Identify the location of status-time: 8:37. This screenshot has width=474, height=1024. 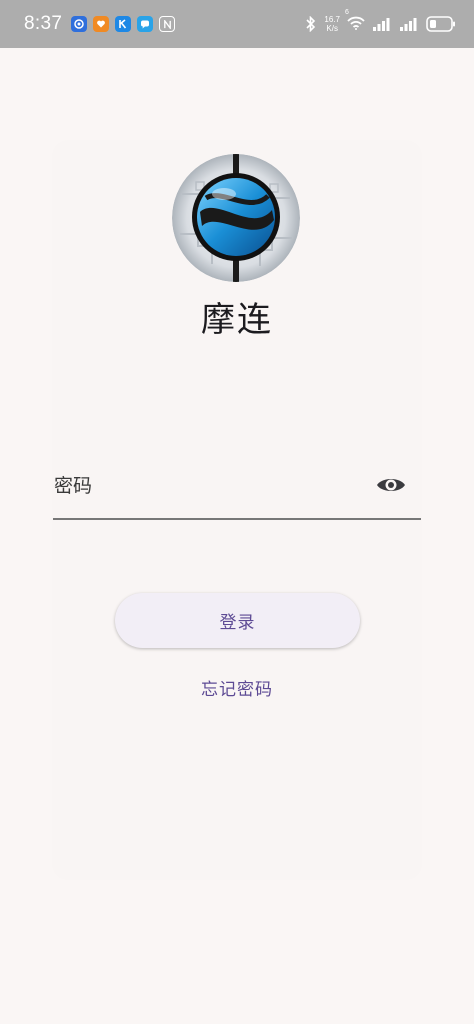
(43, 23).